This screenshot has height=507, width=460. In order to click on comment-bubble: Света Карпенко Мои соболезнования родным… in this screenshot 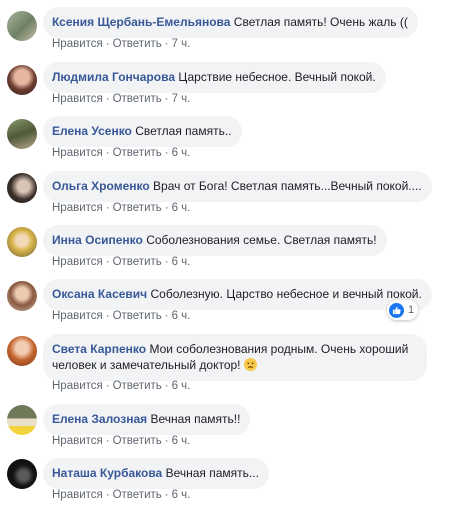, I will do `click(235, 357)`.